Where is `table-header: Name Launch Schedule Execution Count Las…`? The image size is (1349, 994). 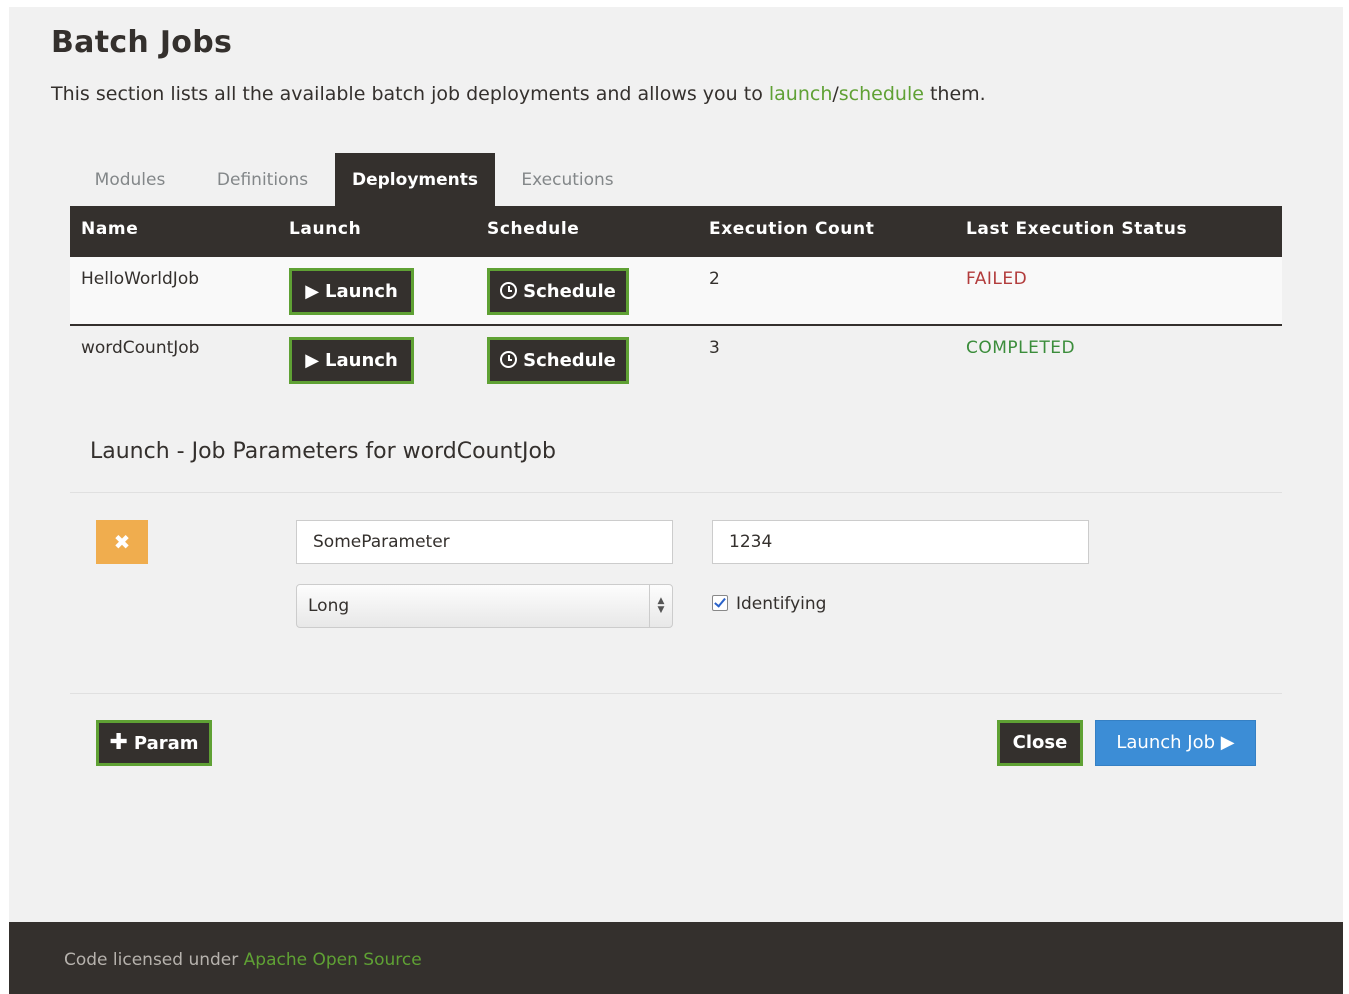
table-header: Name Launch Schedule Execution Count Las… is located at coordinates (676, 231).